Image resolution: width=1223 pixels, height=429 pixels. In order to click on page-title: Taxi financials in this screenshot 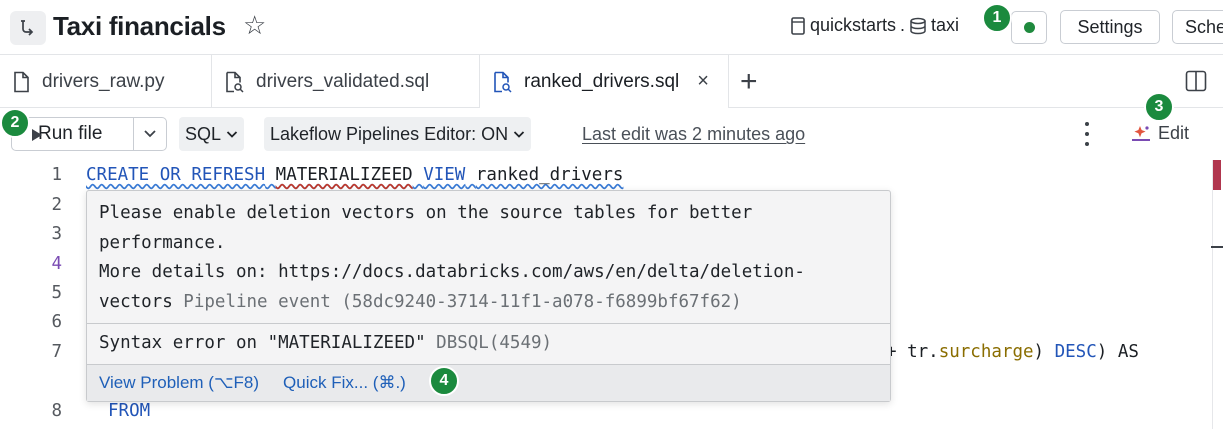, I will do `click(139, 26)`.